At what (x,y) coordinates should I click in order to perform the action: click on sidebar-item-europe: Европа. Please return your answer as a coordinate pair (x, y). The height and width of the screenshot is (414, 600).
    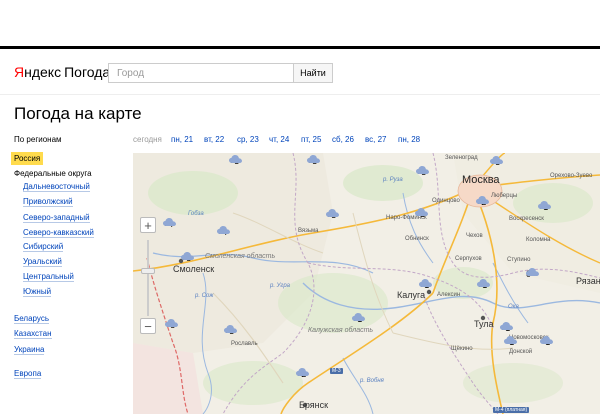
    Looking at the image, I should click on (28, 374).